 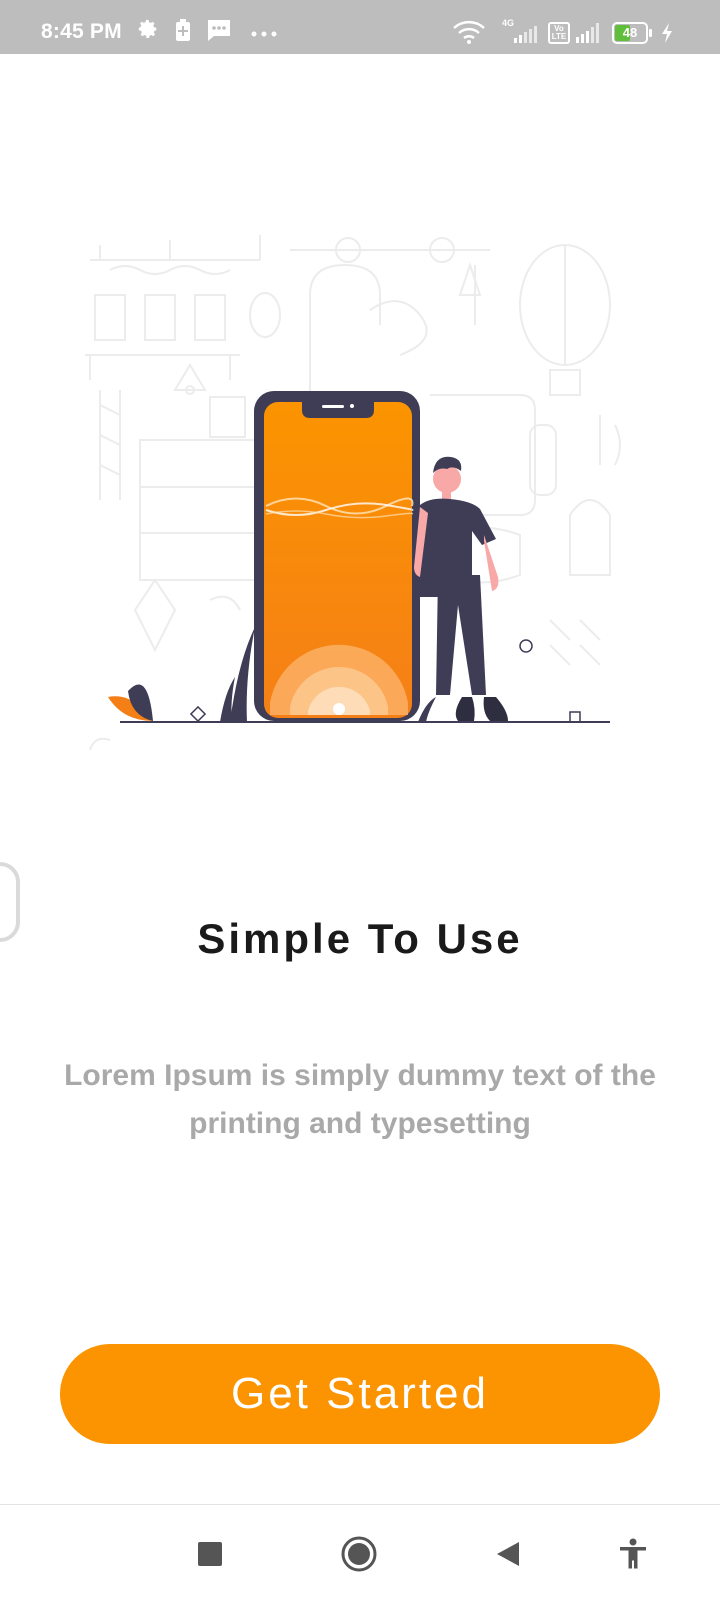 I want to click on status-time: 8:45 PM, so click(x=81, y=31).